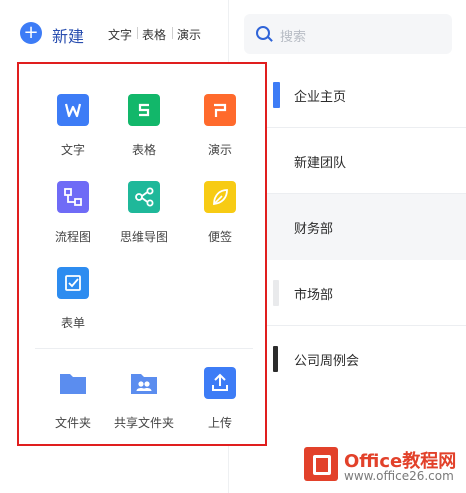  I want to click on search-placeholder: 搜索, so click(293, 37).